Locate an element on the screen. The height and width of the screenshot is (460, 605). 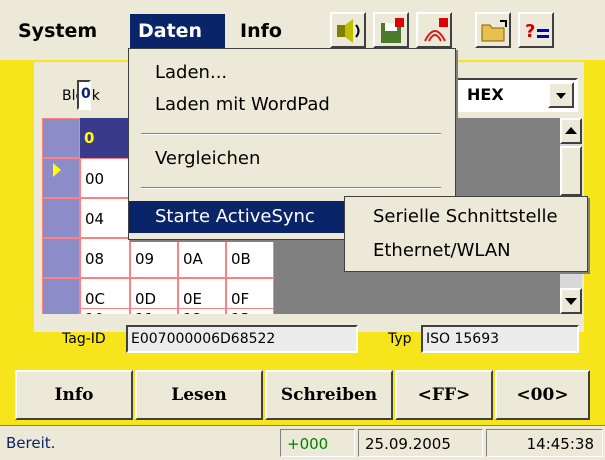
tag-id-field: E007000006D68522 is located at coordinates (242, 339).